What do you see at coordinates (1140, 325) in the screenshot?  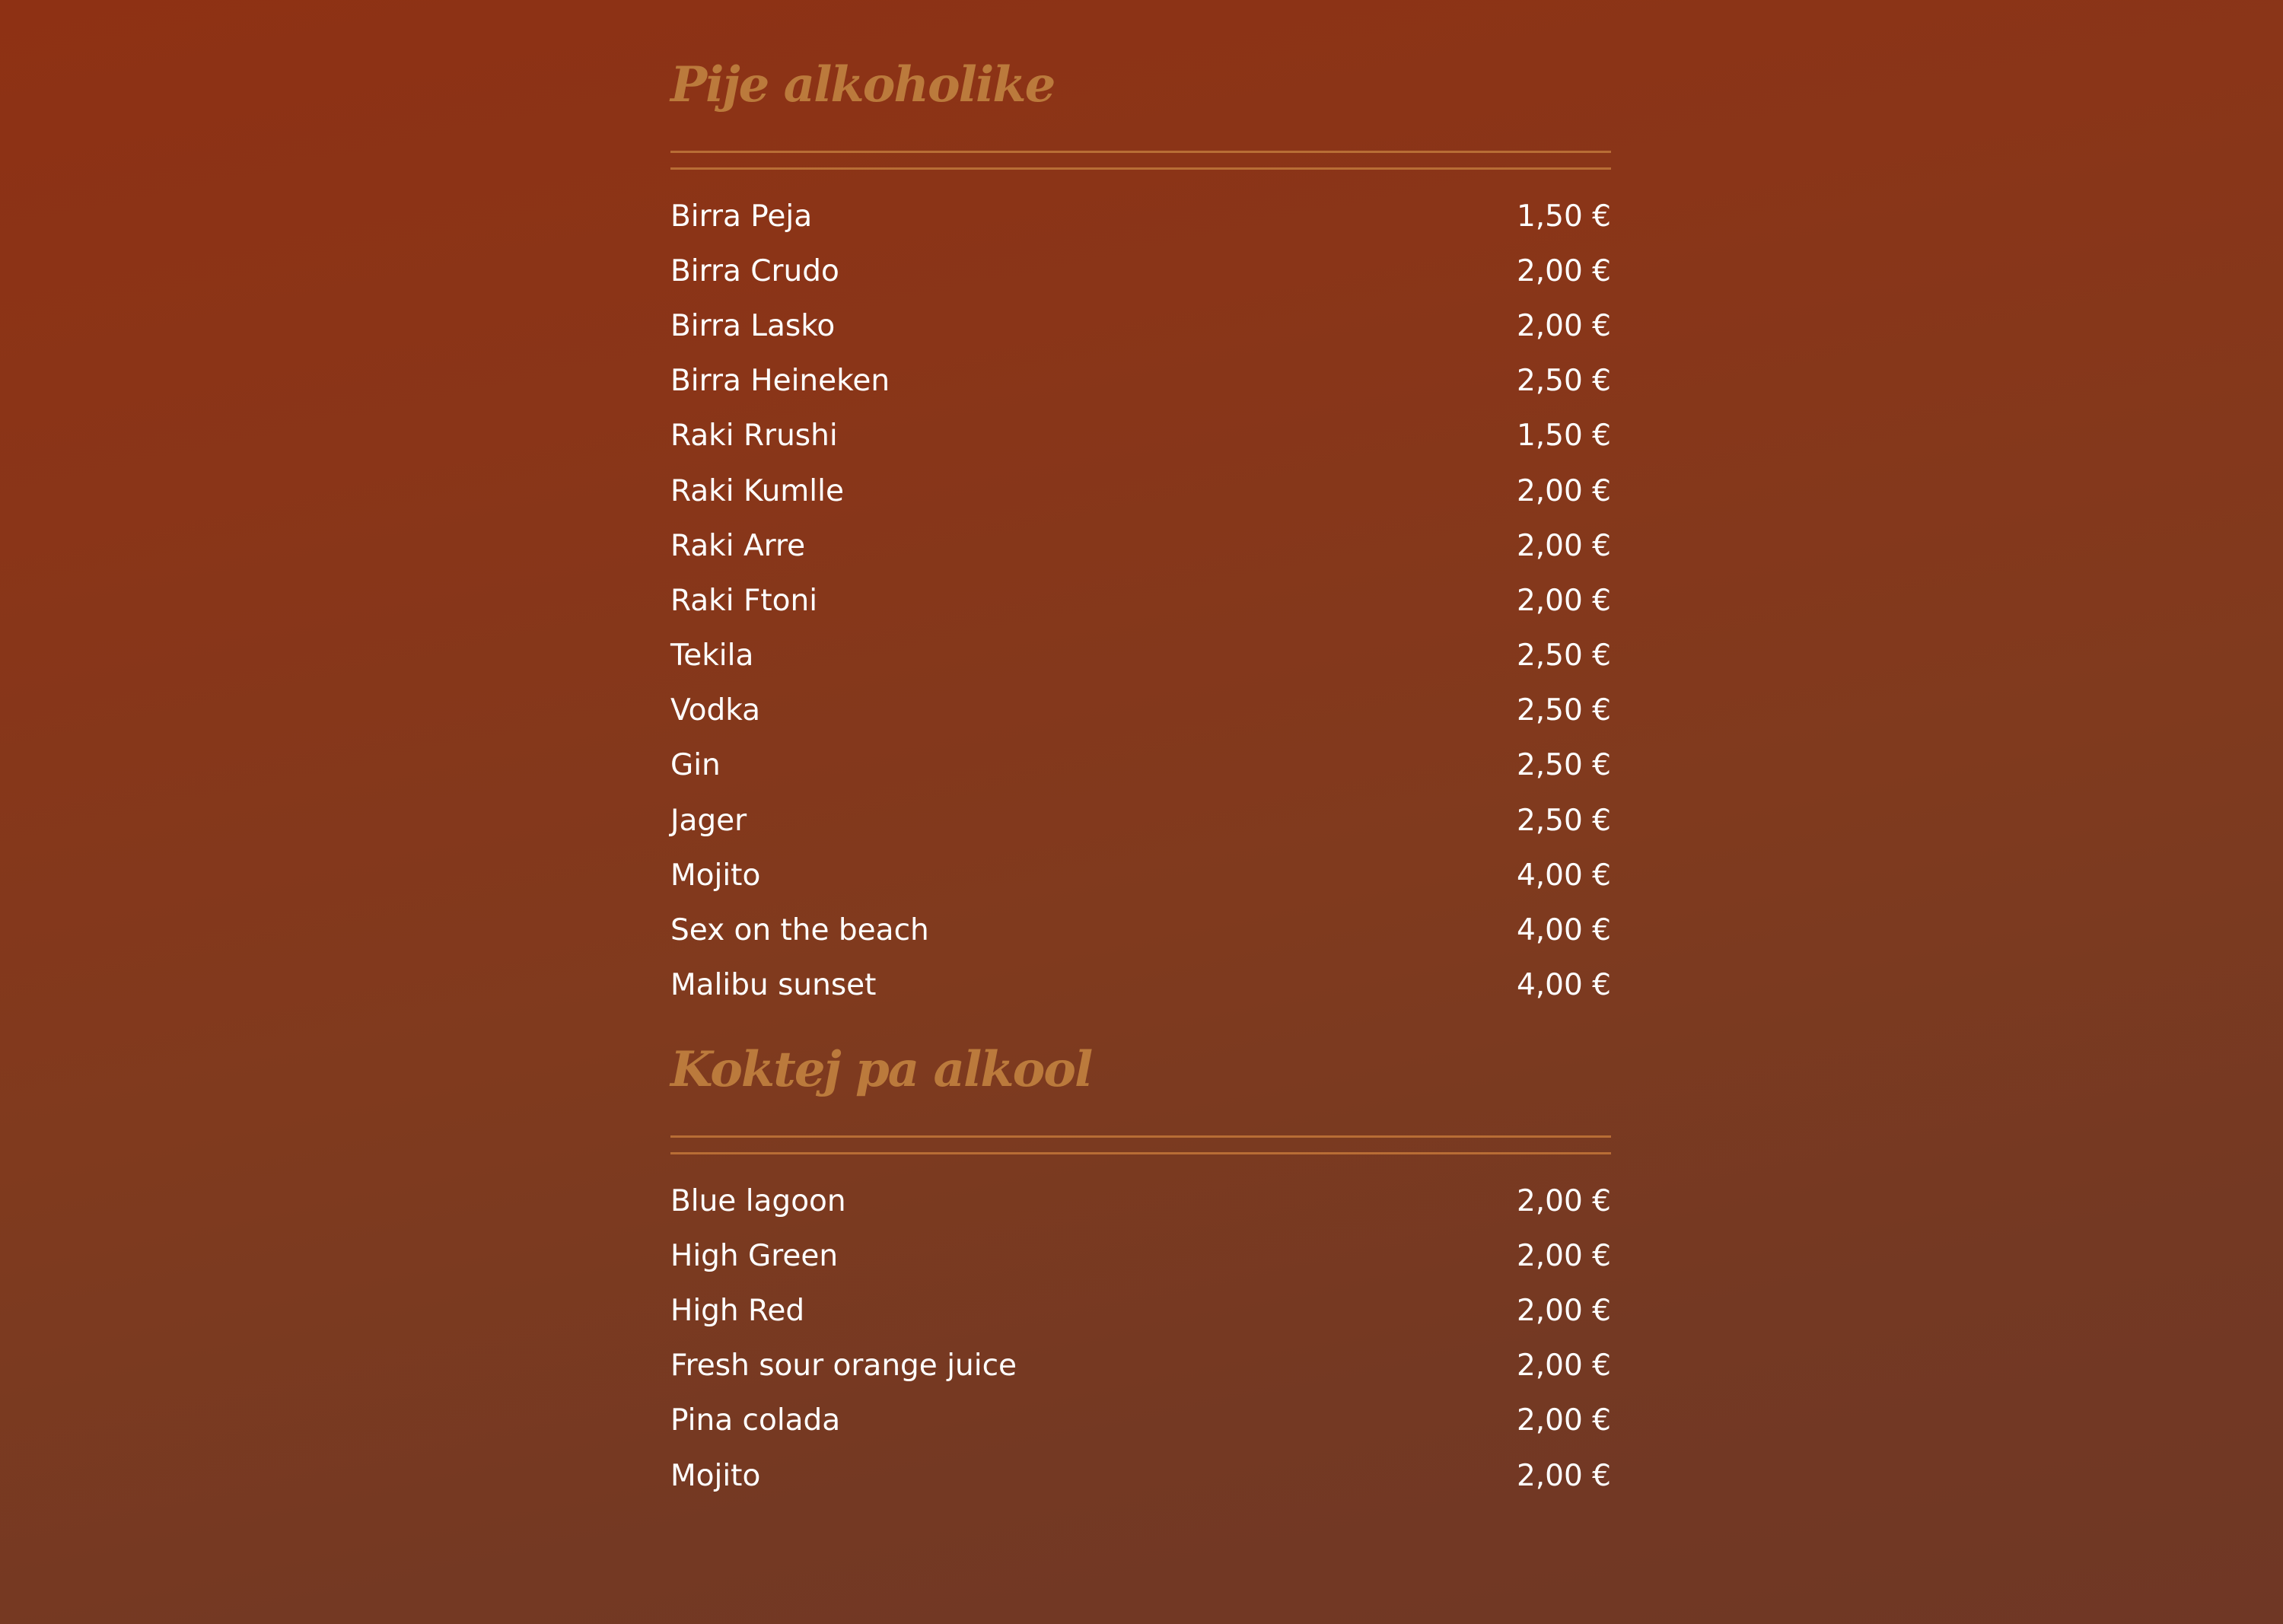 I see `menu-item: Birra Lasko 2,00 €` at bounding box center [1140, 325].